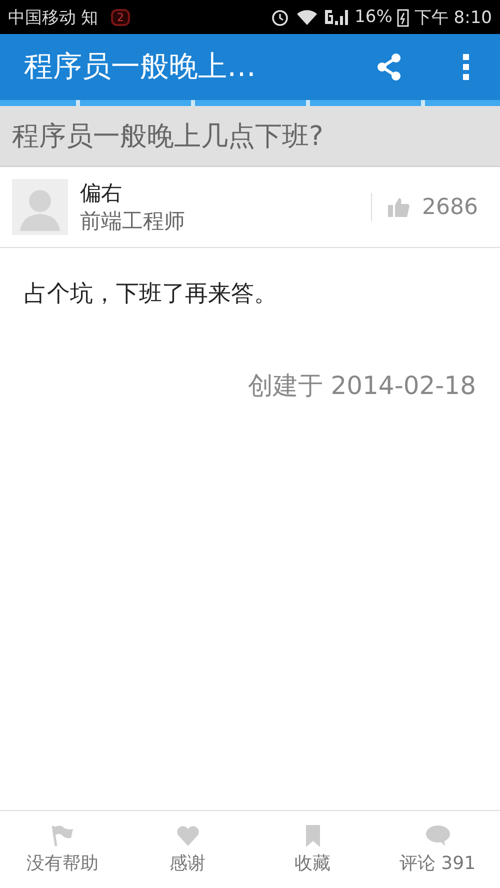 Image resolution: width=500 pixels, height=888 pixels. Describe the element at coordinates (280, 17) in the screenshot. I see `alarm-icon` at that location.